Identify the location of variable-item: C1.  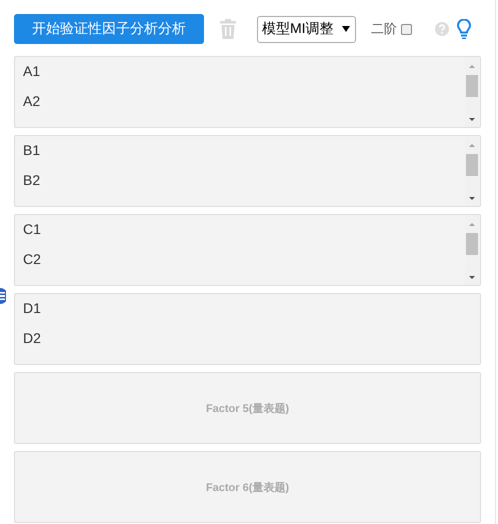
(32, 229).